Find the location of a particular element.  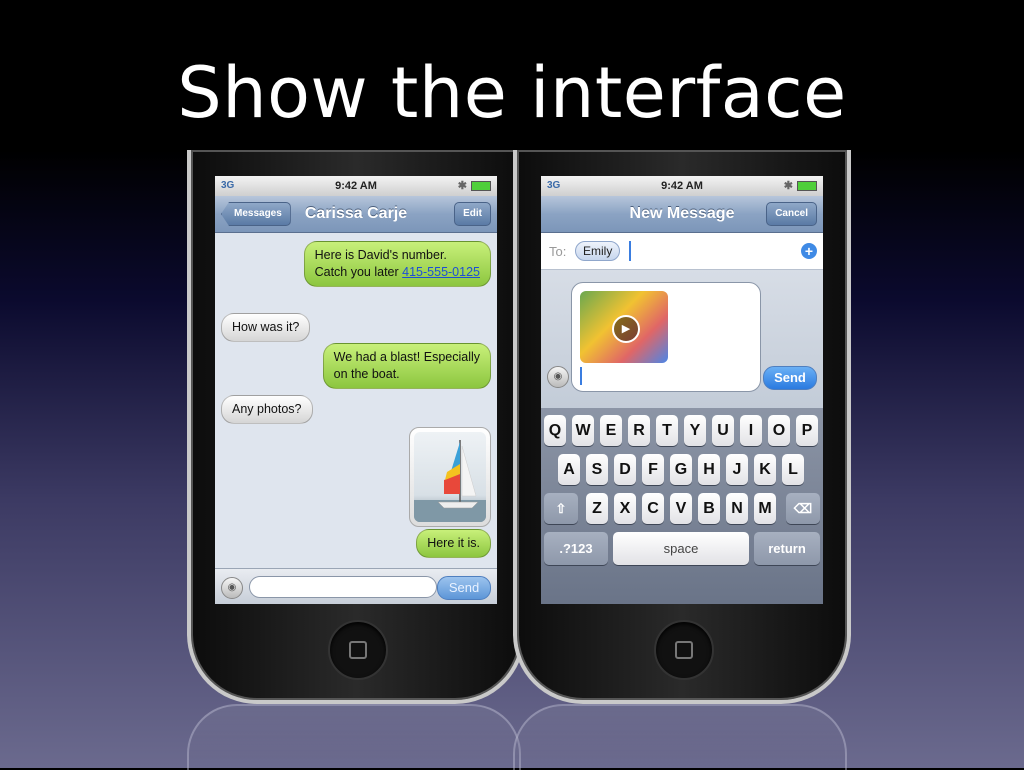

left-phone-reflection is located at coordinates (354, 737).